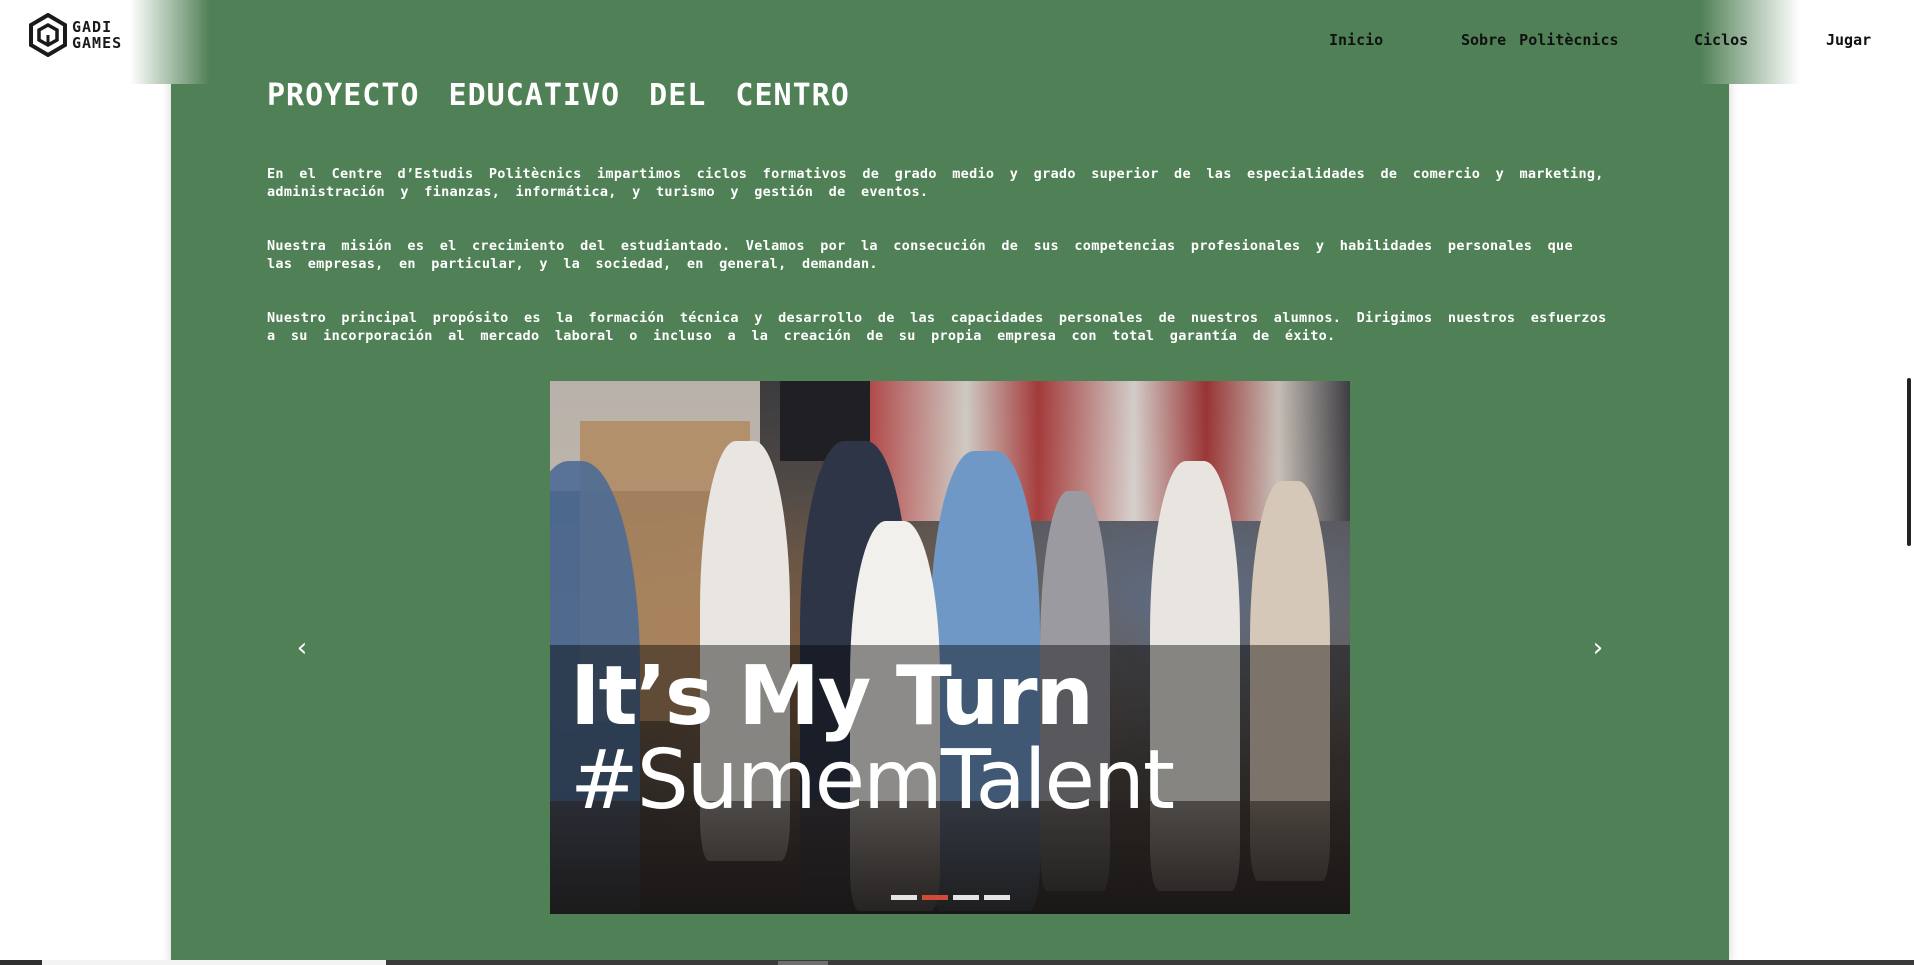 Image resolution: width=1914 pixels, height=965 pixels. What do you see at coordinates (558, 95) in the screenshot?
I see `section-title: PROYECTO EDUCATIVO DEL CENTRO` at bounding box center [558, 95].